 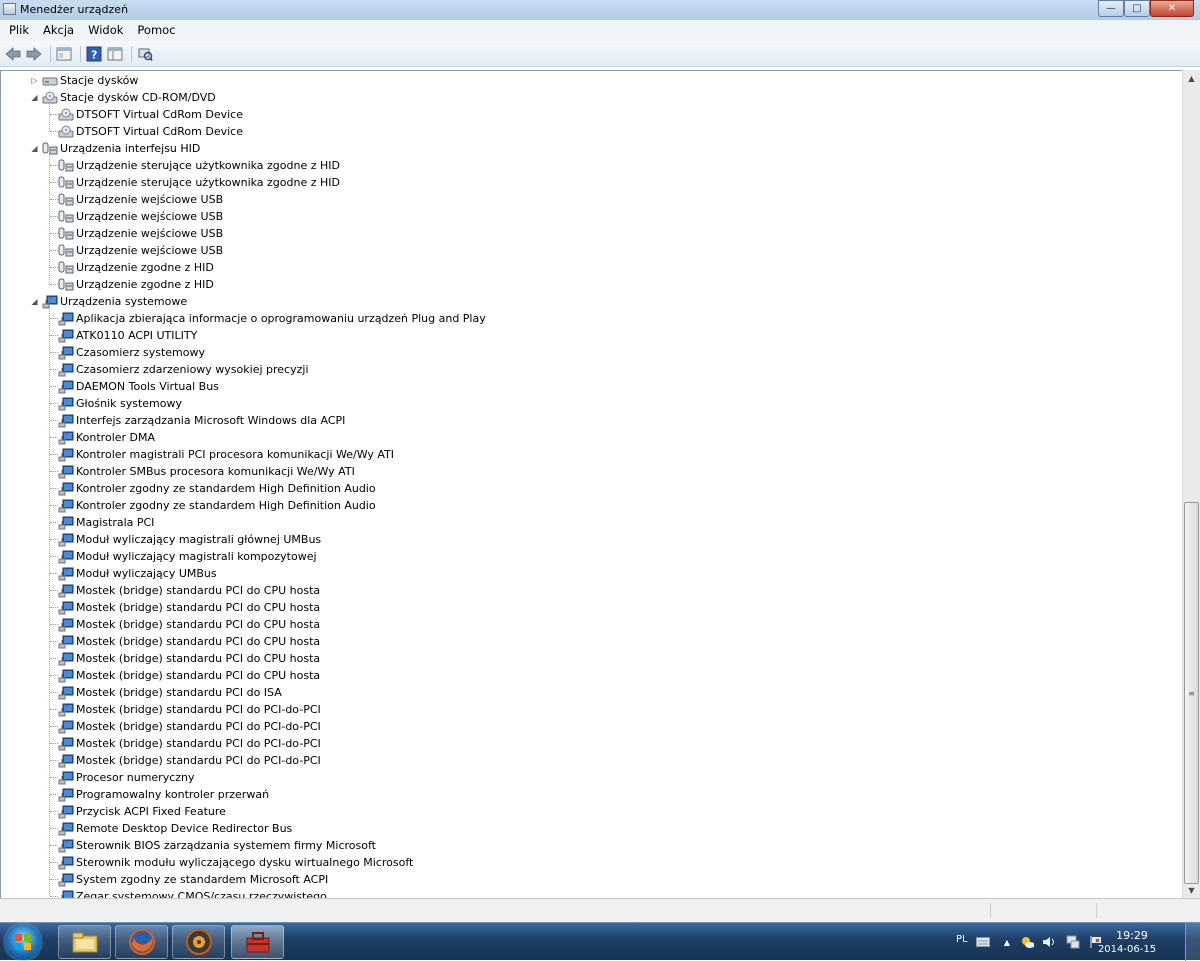 I want to click on tree-category: ◢ Urządzenia systemowe, so click(x=108, y=301).